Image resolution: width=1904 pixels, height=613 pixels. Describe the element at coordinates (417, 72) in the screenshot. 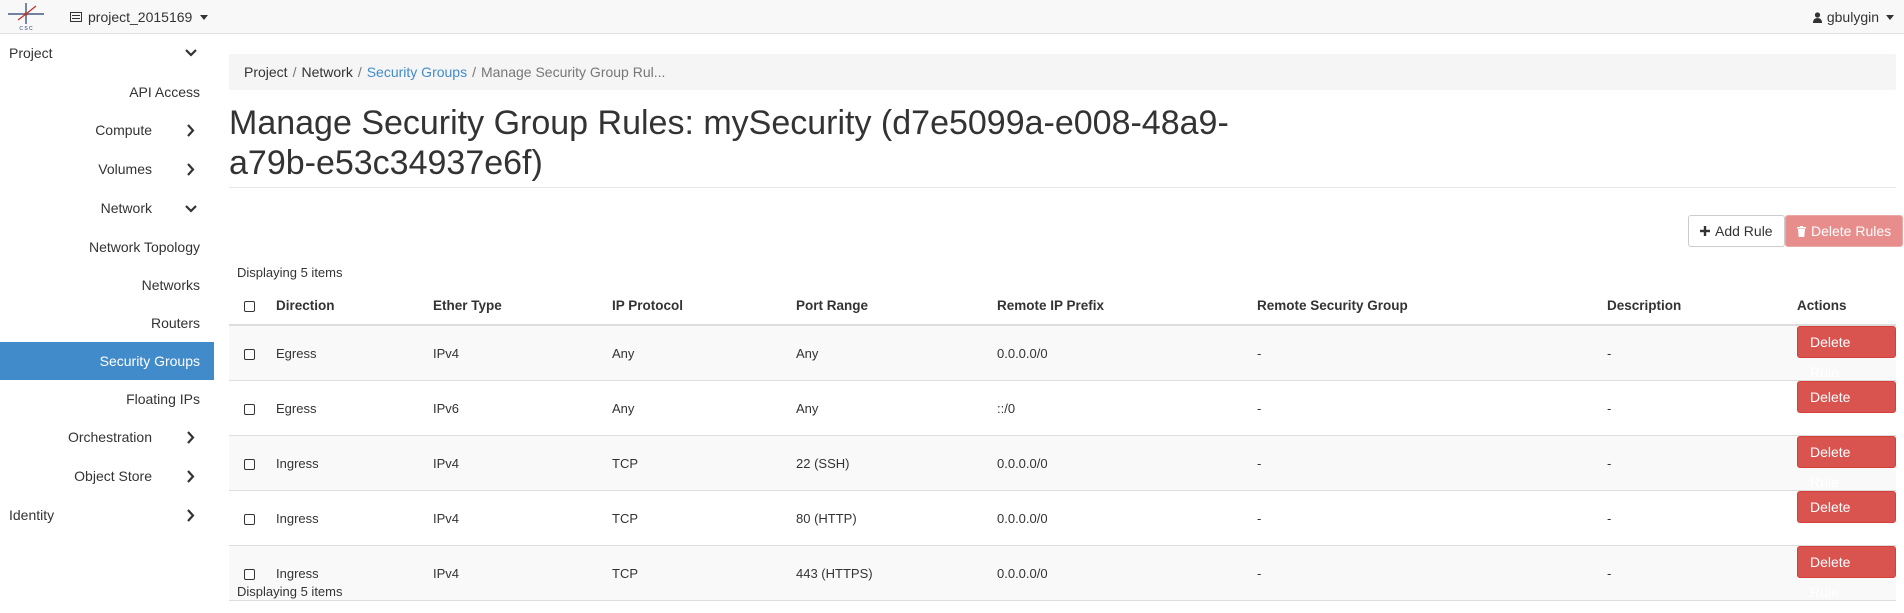

I see `breadcrumb-security-groups-link: Security Groups` at that location.